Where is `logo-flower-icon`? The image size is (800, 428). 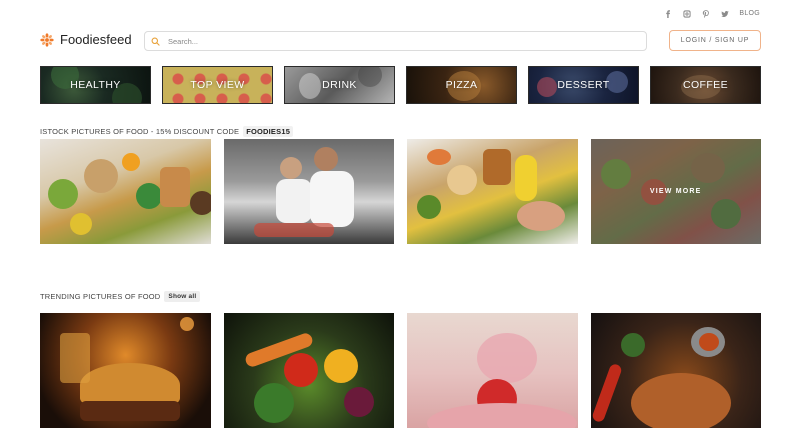
logo-flower-icon is located at coordinates (47, 39).